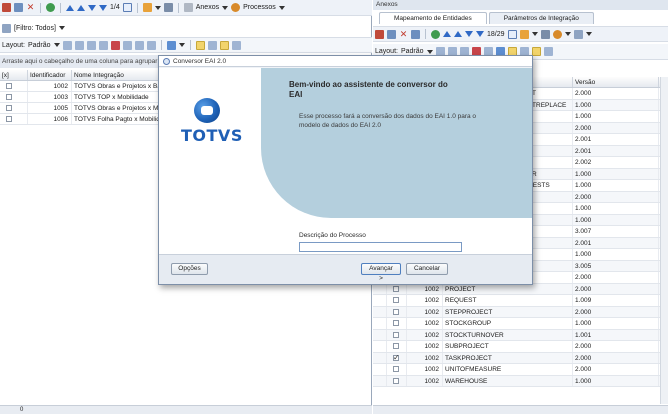  Describe the element at coordinates (189, 269) in the screenshot. I see `options-button: Opções` at that location.